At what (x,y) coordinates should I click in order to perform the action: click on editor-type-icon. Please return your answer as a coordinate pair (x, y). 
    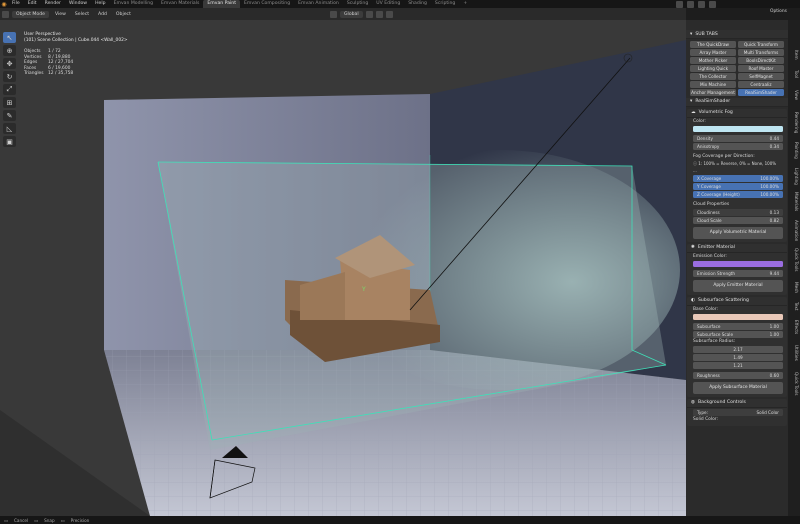
    Looking at the image, I should click on (5, 14).